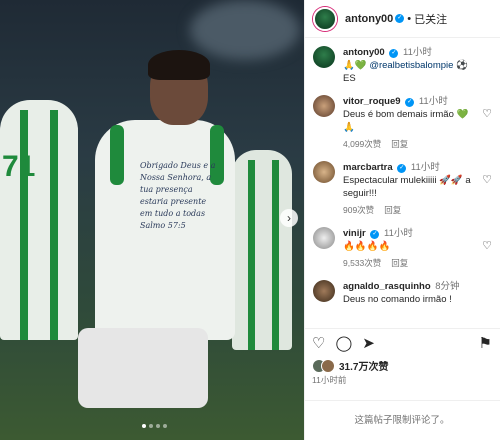 The image size is (500, 440). I want to click on stadium-lights, so click(245, 30).